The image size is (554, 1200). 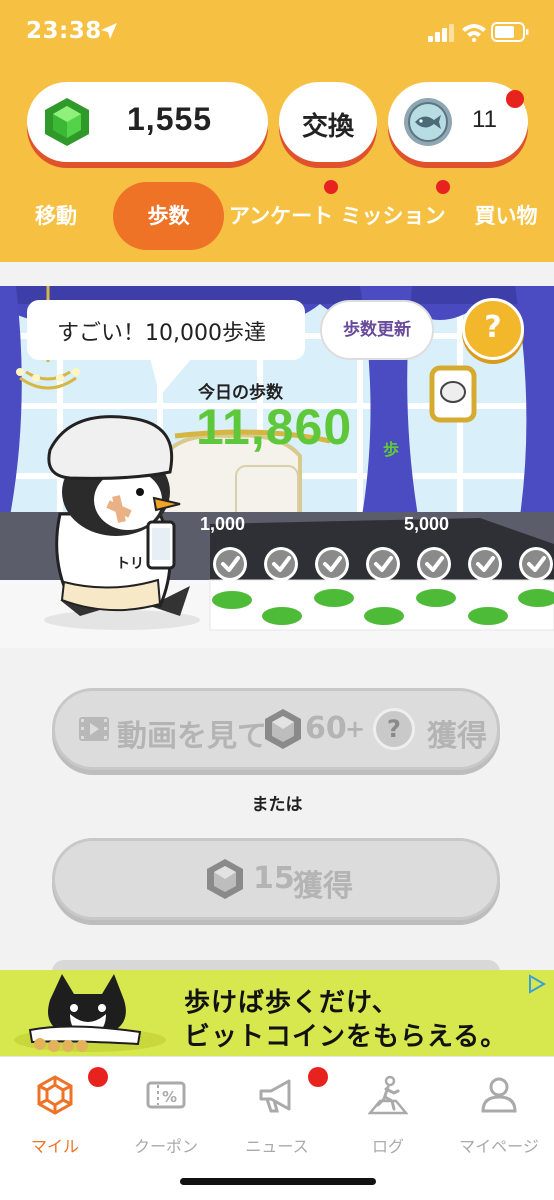 What do you see at coordinates (515, 99) in the screenshot?
I see `coin-notification-dot` at bounding box center [515, 99].